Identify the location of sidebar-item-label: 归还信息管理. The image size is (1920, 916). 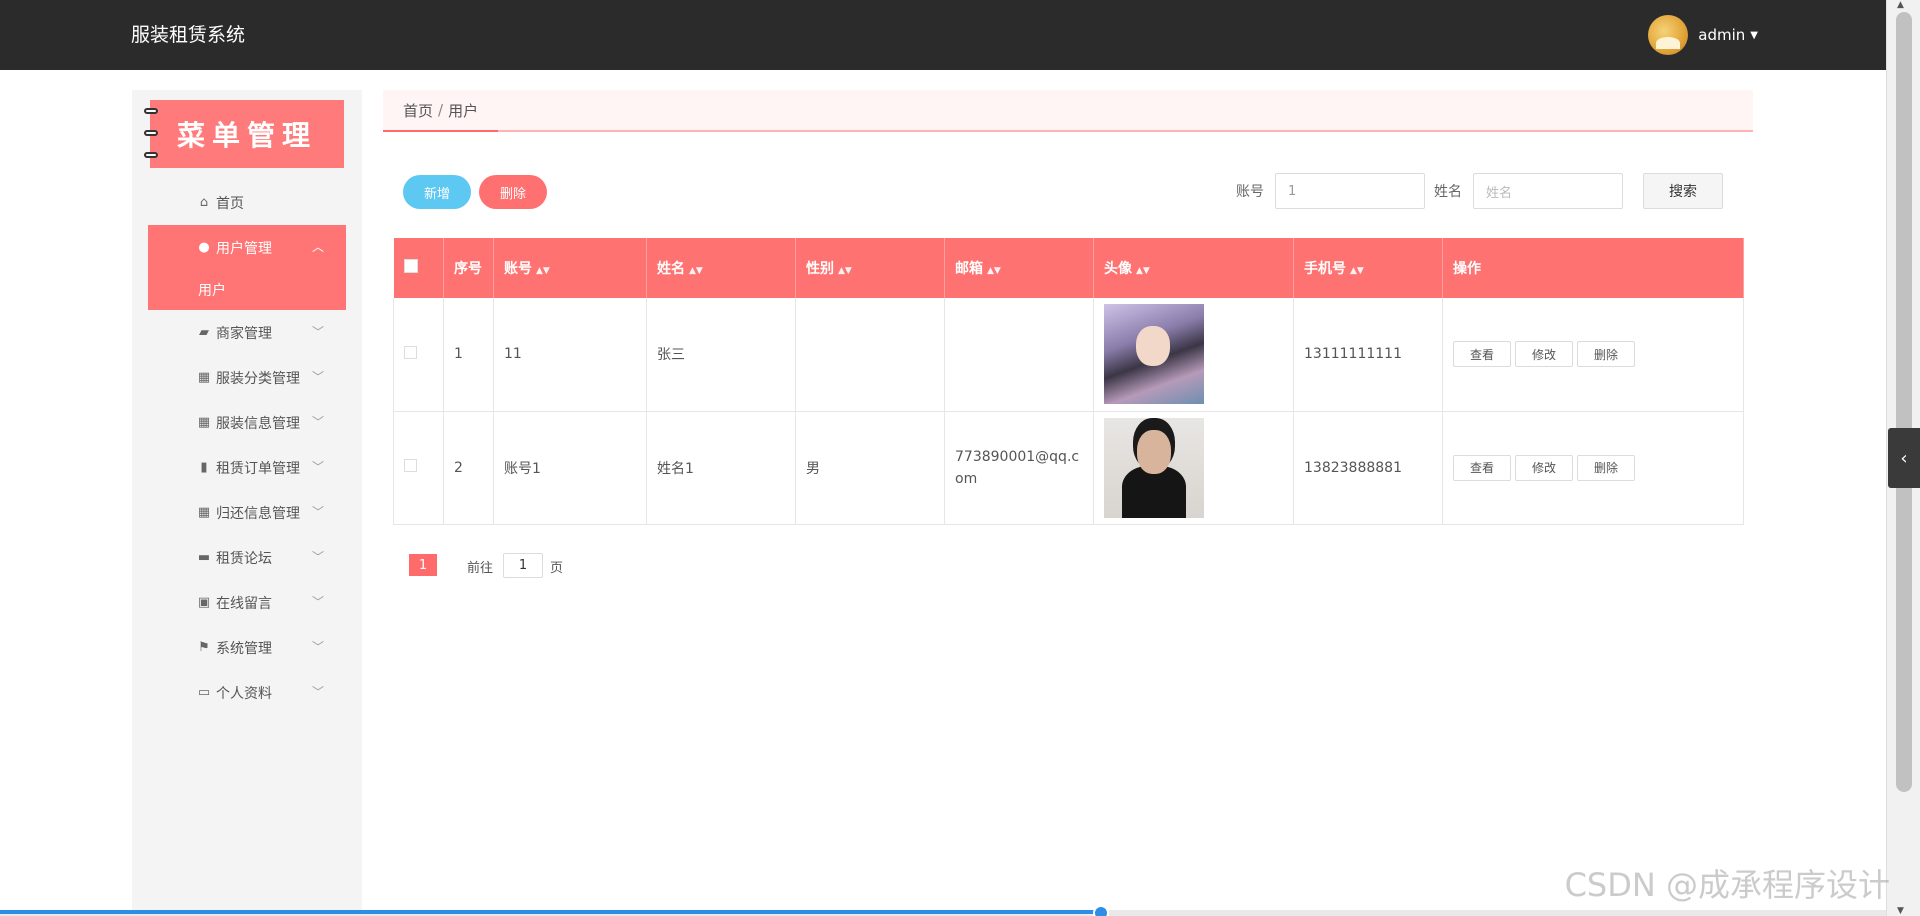
(258, 513).